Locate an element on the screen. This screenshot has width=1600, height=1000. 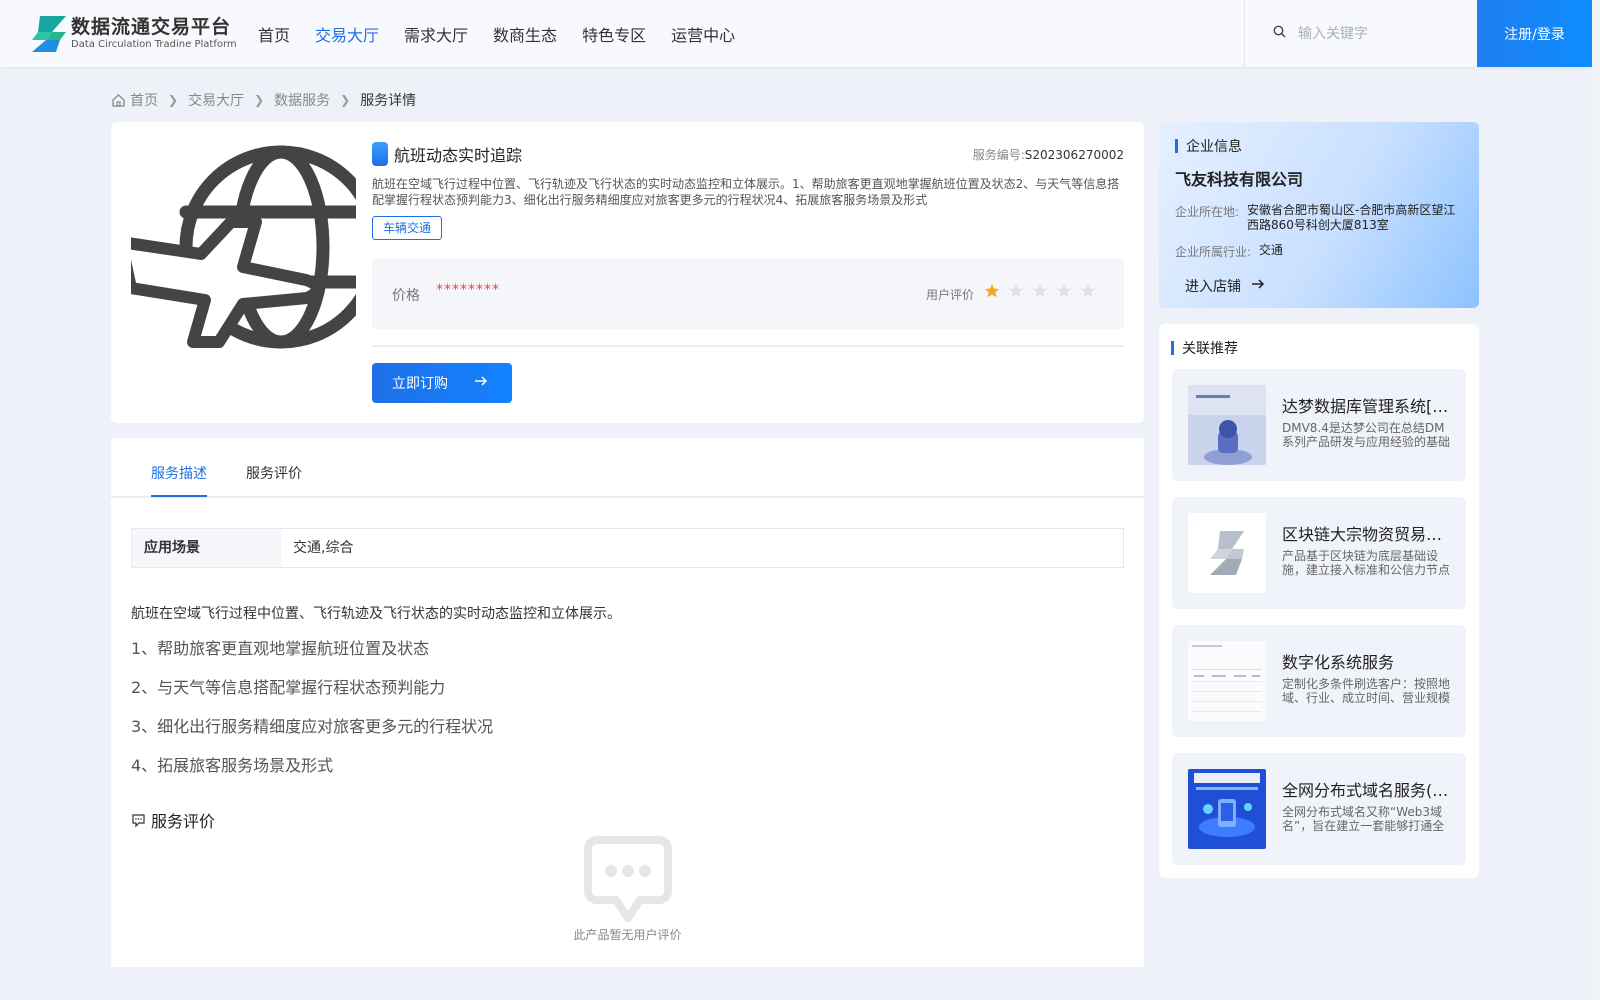
active-tab-underline is located at coordinates (179, 496).